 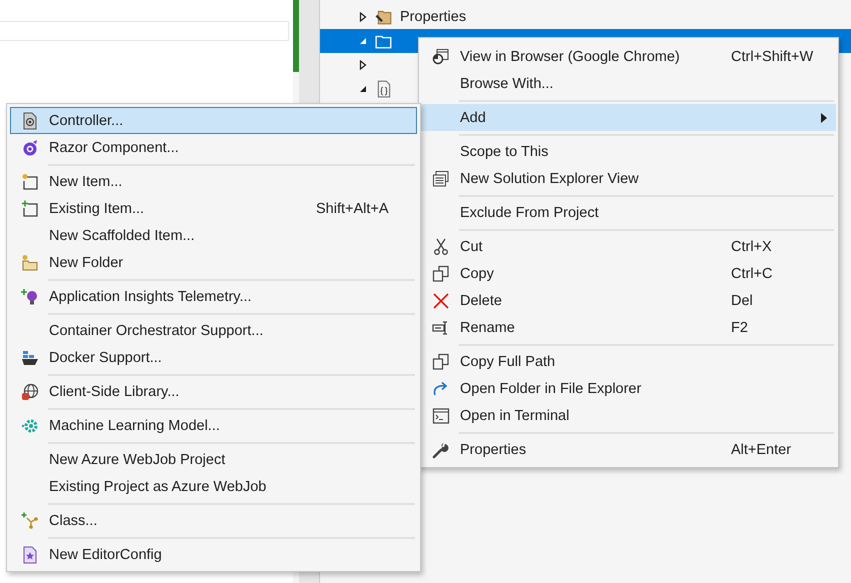 What do you see at coordinates (433, 17) in the screenshot?
I see `tree-label: Properties` at bounding box center [433, 17].